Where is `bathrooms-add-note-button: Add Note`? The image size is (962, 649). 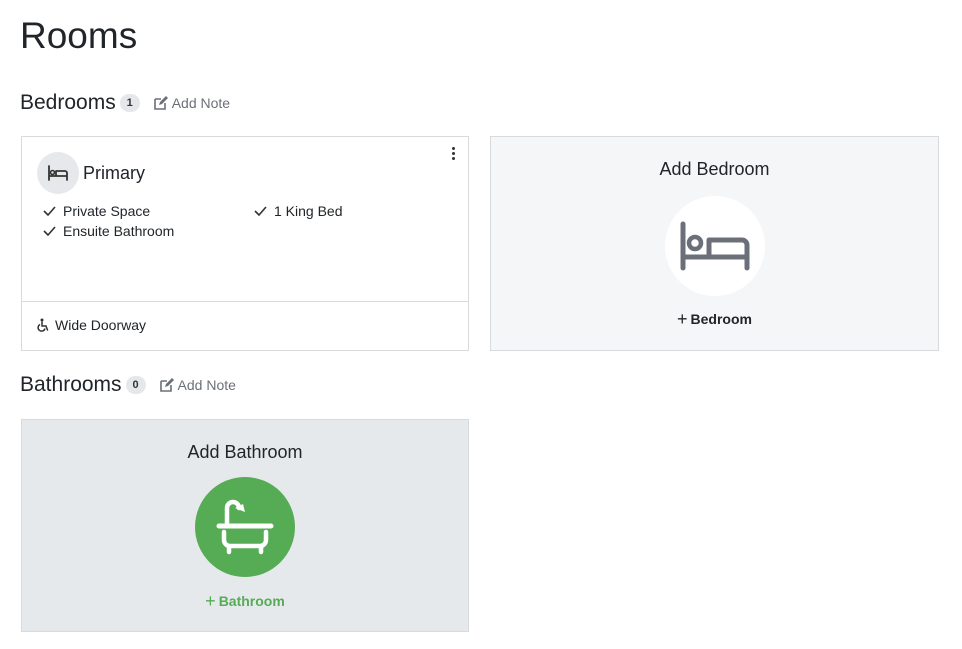 bathrooms-add-note-button: Add Note is located at coordinates (197, 385).